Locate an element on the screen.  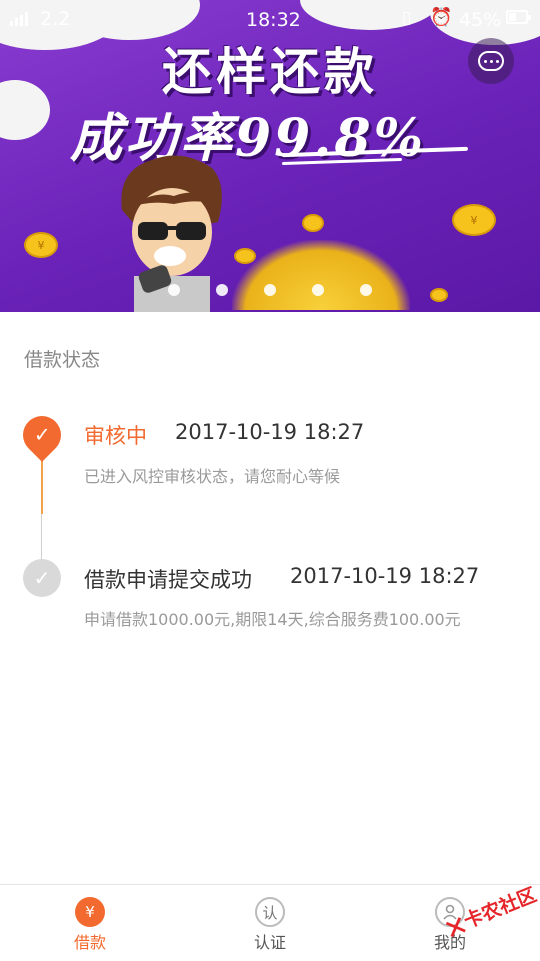
step-description: 已进入风控审核状态，请您耐心等候 is located at coordinates (212, 476).